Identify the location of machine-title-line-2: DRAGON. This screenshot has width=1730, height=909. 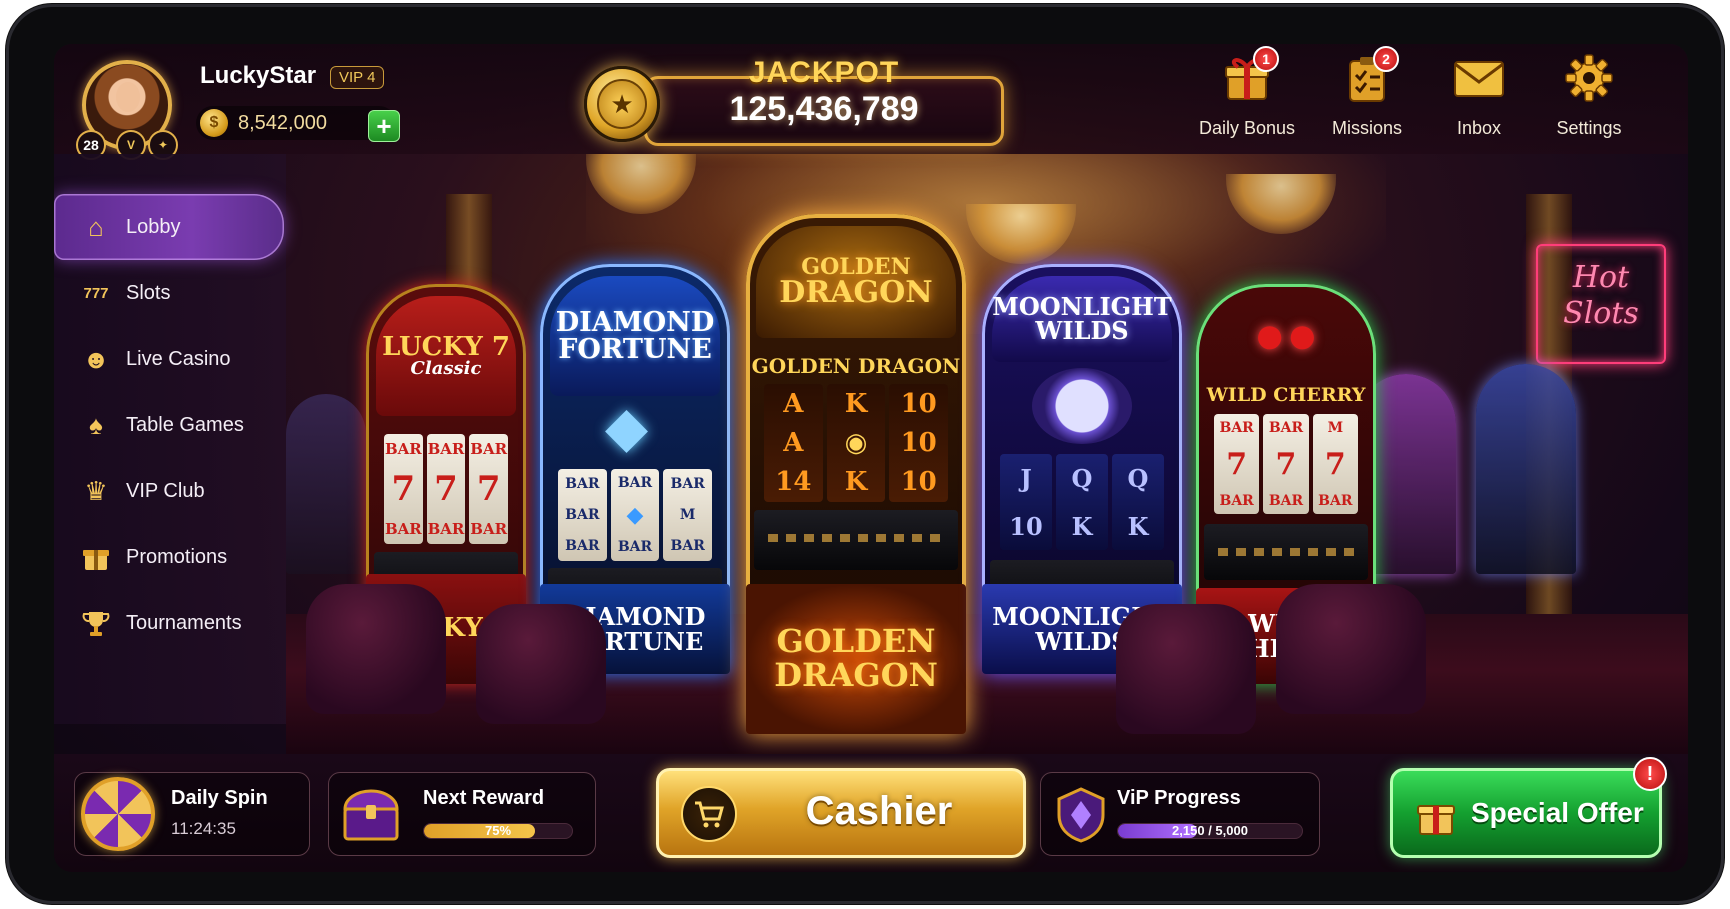
(856, 292).